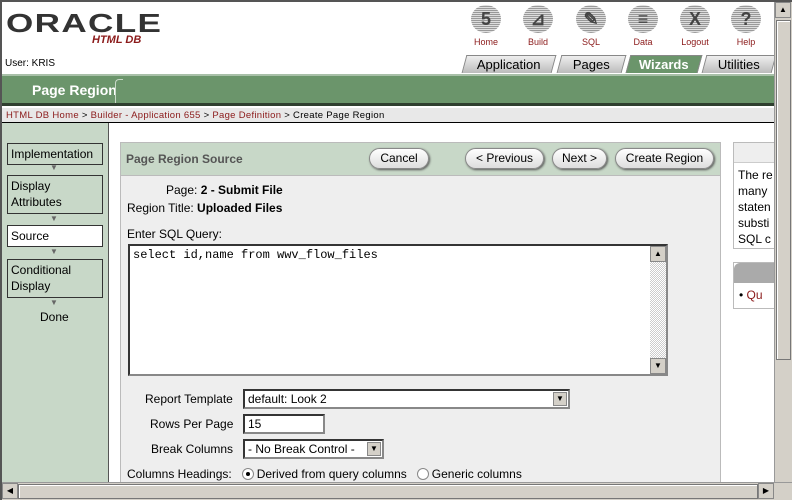  Describe the element at coordinates (783, 190) in the screenshot. I see `vertical-scroll-thumb` at that location.